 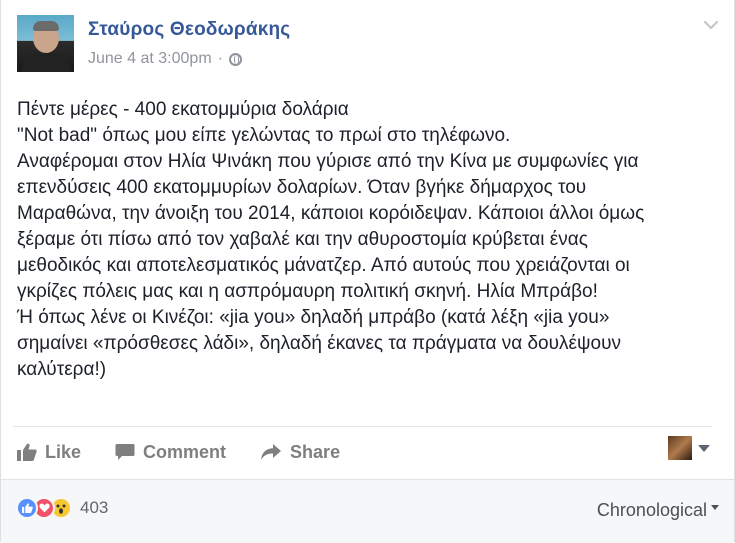 What do you see at coordinates (27, 452) in the screenshot?
I see `thumbs-up-icon` at bounding box center [27, 452].